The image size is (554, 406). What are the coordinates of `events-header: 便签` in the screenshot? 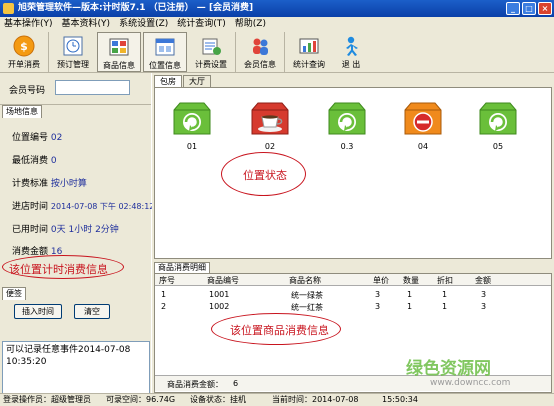 It's located at (75, 294).